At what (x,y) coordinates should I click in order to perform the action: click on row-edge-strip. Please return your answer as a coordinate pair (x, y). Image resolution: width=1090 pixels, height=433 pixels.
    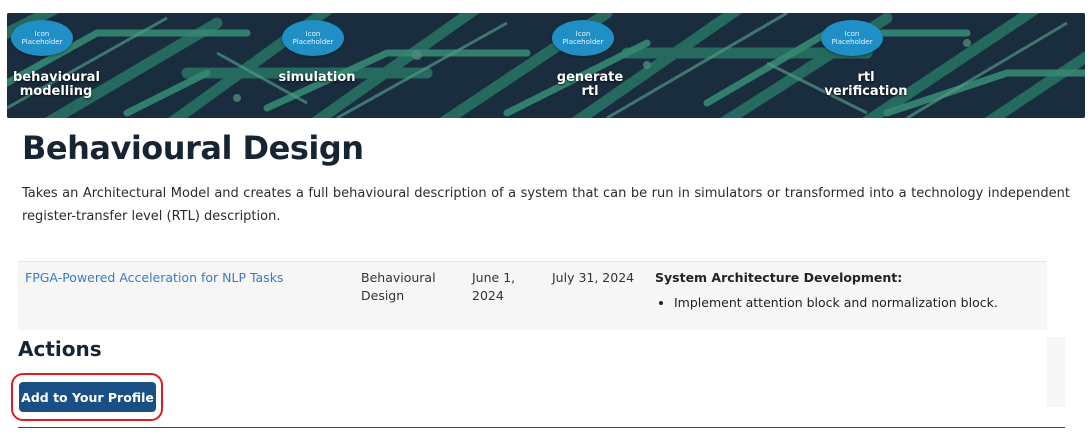
    Looking at the image, I should click on (1056, 372).